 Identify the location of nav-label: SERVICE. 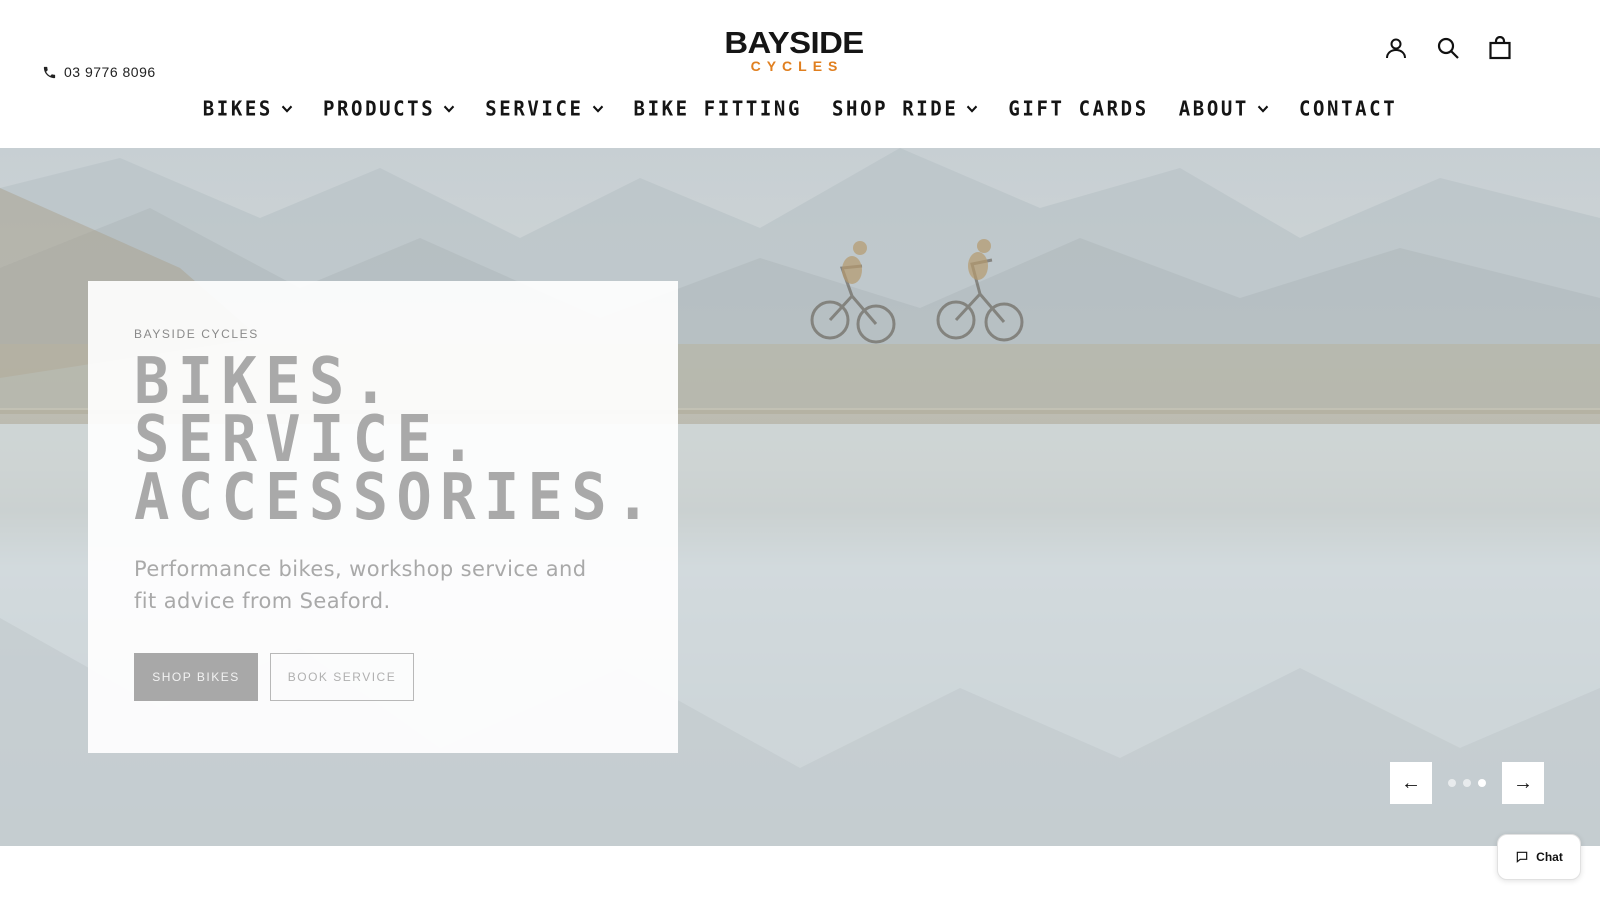
(534, 109).